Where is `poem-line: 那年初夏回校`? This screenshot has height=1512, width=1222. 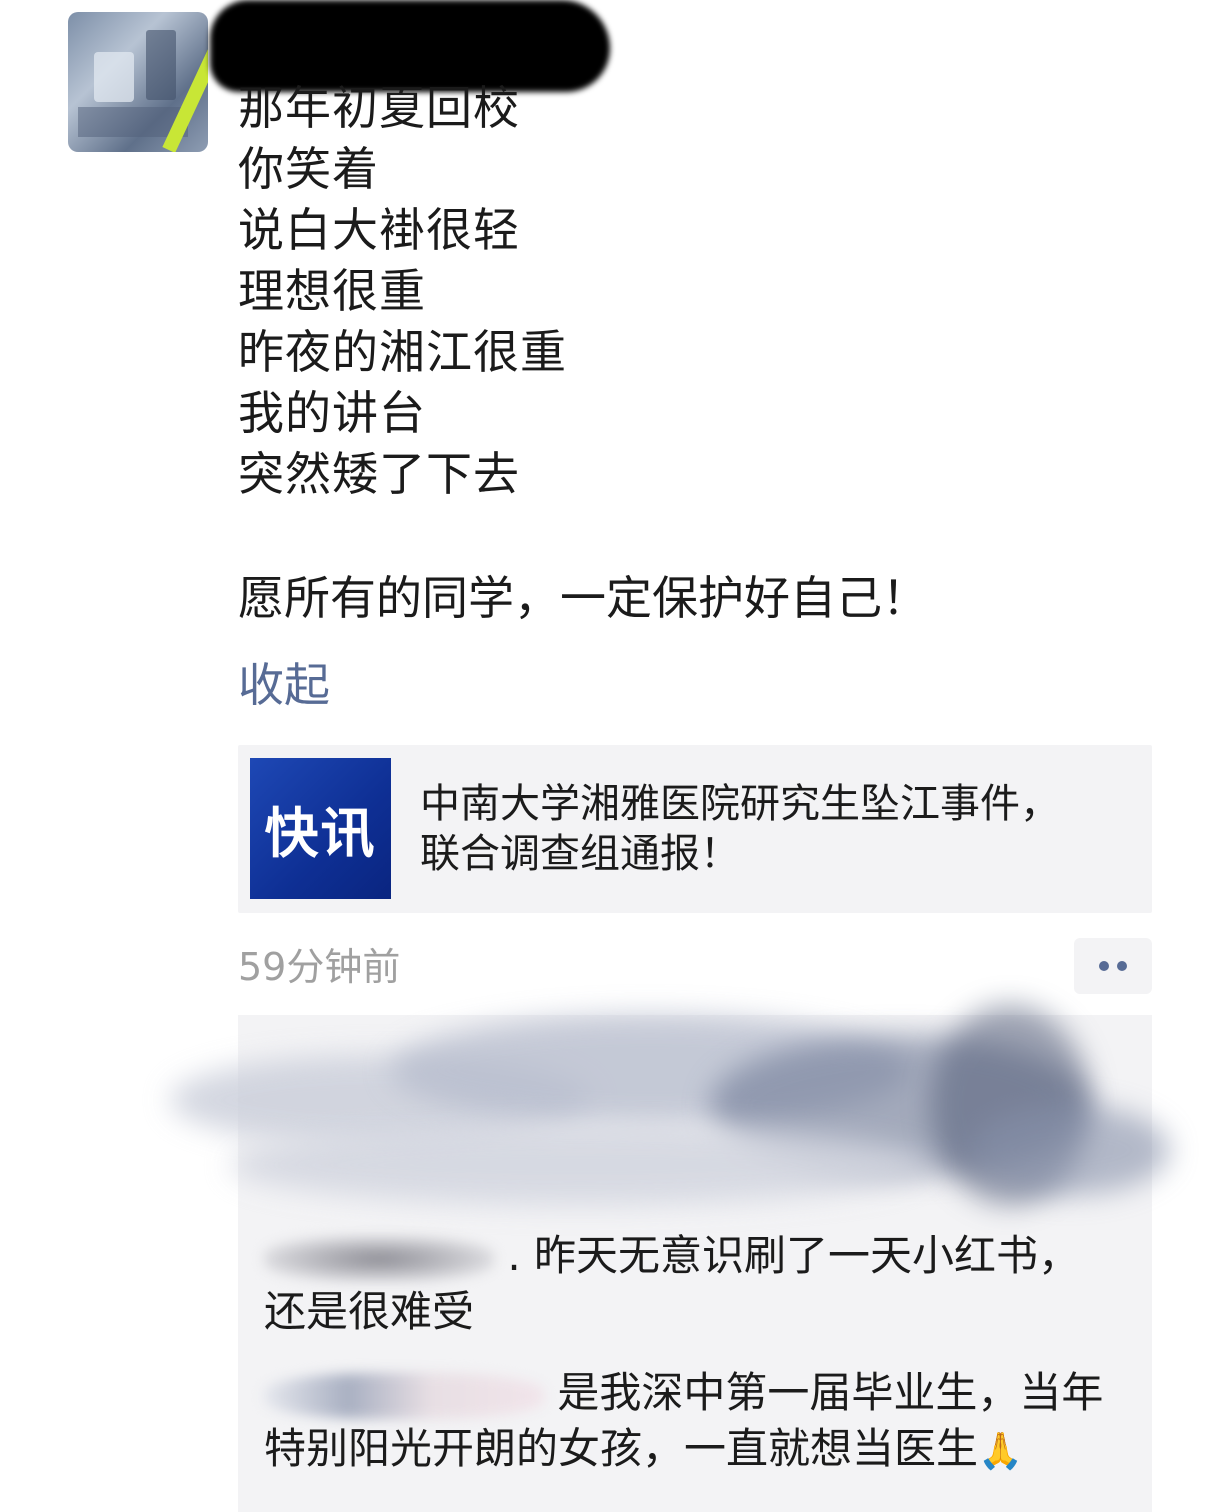
poem-line: 那年初夏回校 is located at coordinates (379, 108).